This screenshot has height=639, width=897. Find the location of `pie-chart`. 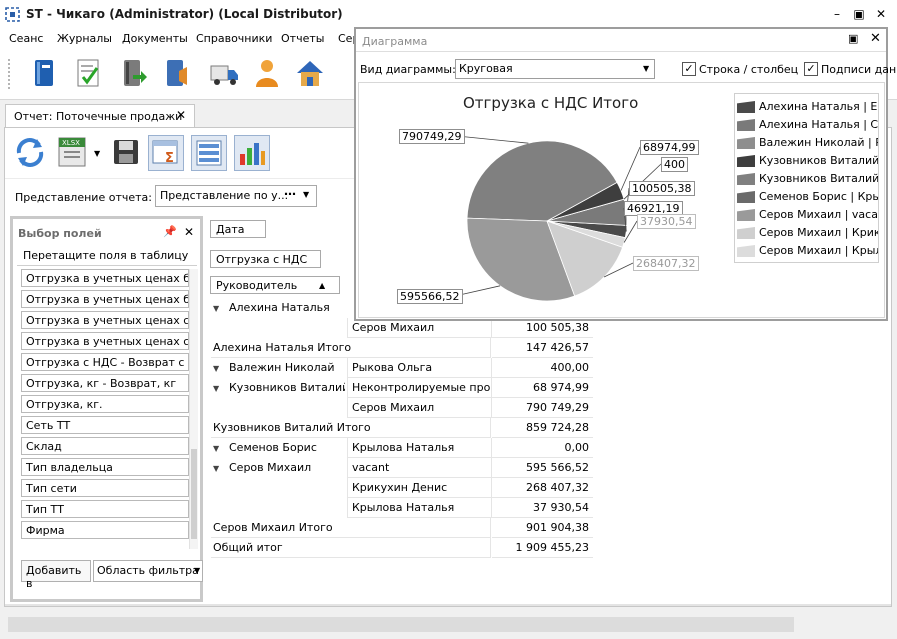

pie-chart is located at coordinates (558, 218).